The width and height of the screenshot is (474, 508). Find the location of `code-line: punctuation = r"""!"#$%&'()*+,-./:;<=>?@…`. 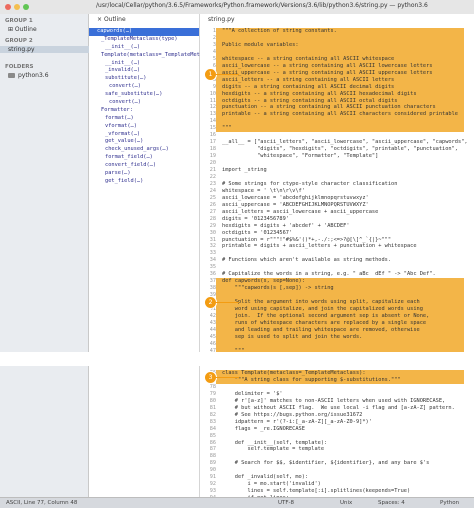

code-line: punctuation = r"""!"#$%&'()*+,-./:;<=>?@… is located at coordinates (306, 240).